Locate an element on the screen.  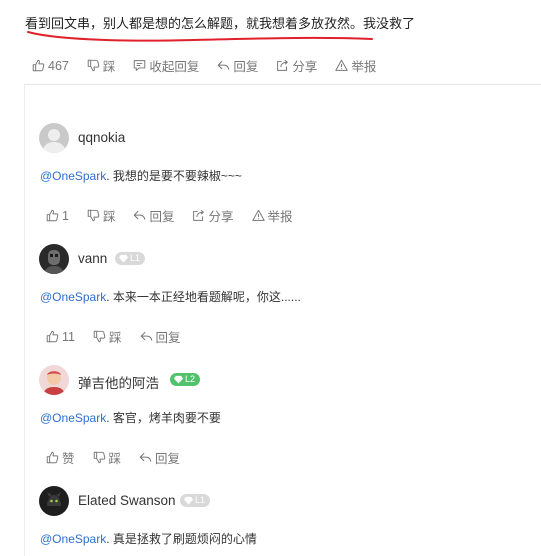
like-label: 赞 is located at coordinates (68, 459).